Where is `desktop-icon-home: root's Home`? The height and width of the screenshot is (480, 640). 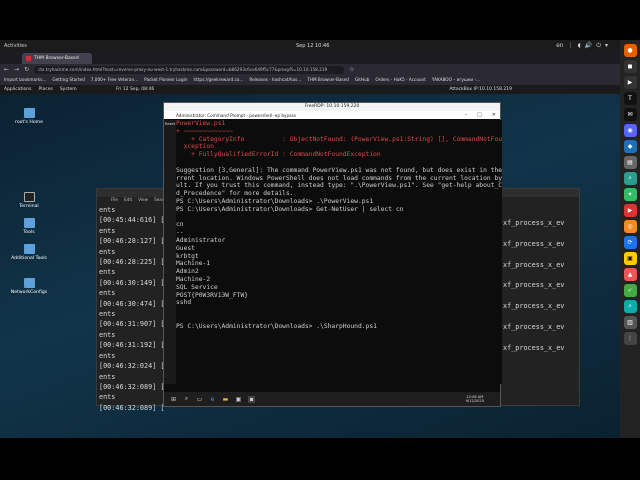 desktop-icon-home: root's Home is located at coordinates (29, 116).